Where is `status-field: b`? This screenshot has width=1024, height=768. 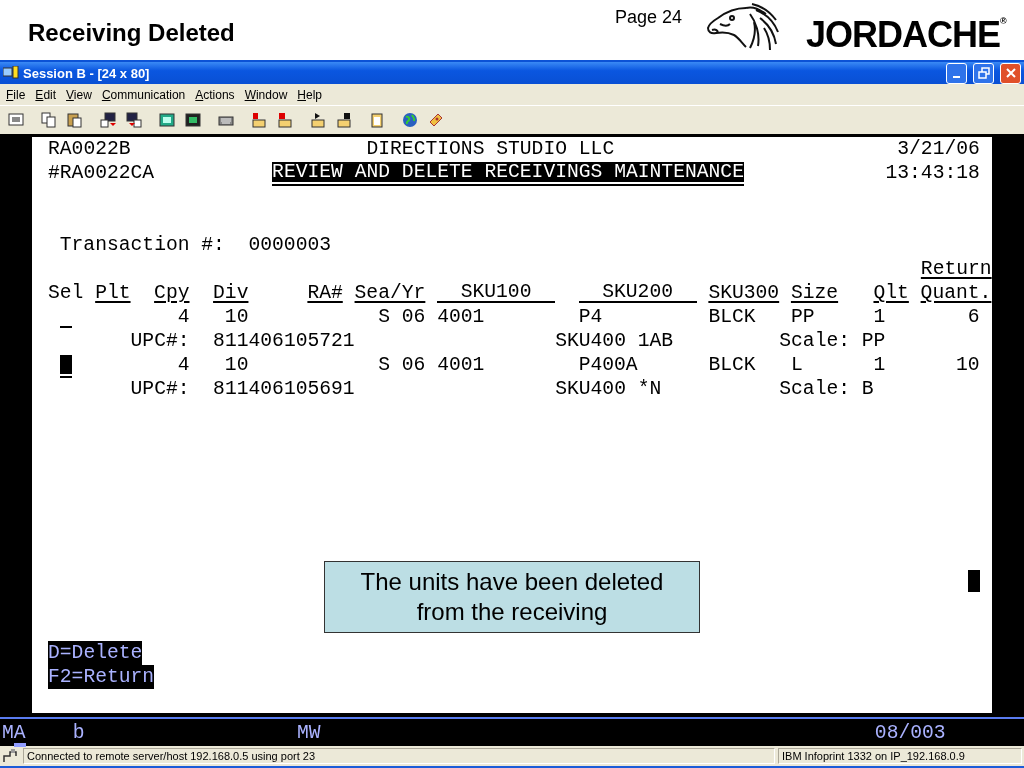 status-field: b is located at coordinates (78, 732).